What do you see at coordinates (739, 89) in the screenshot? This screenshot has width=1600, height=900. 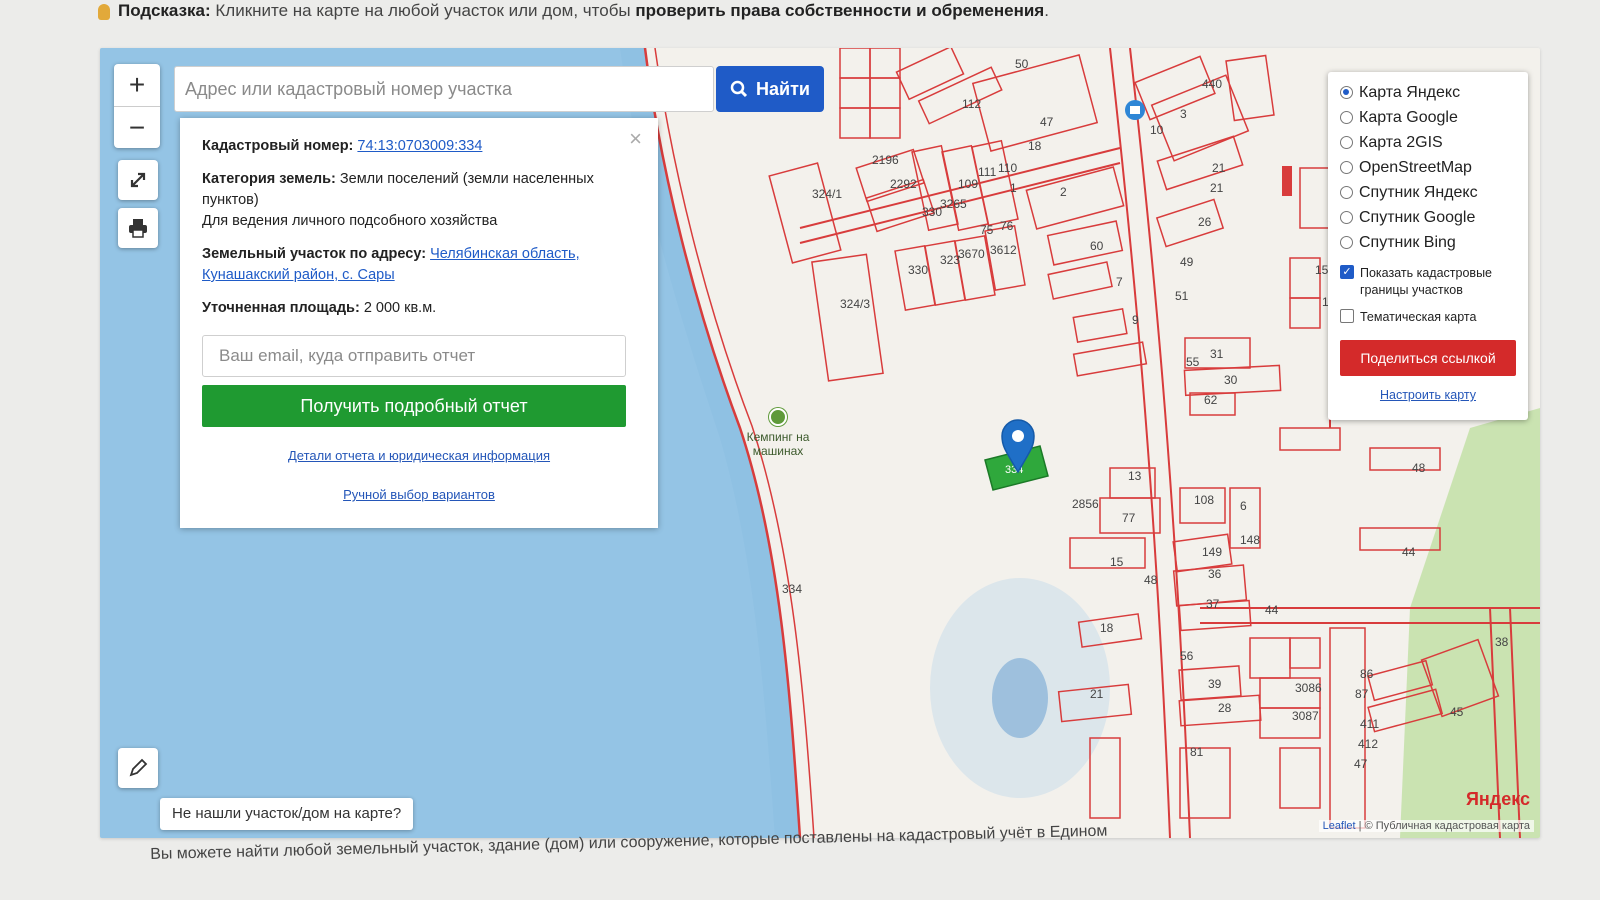 I see `search-icon` at bounding box center [739, 89].